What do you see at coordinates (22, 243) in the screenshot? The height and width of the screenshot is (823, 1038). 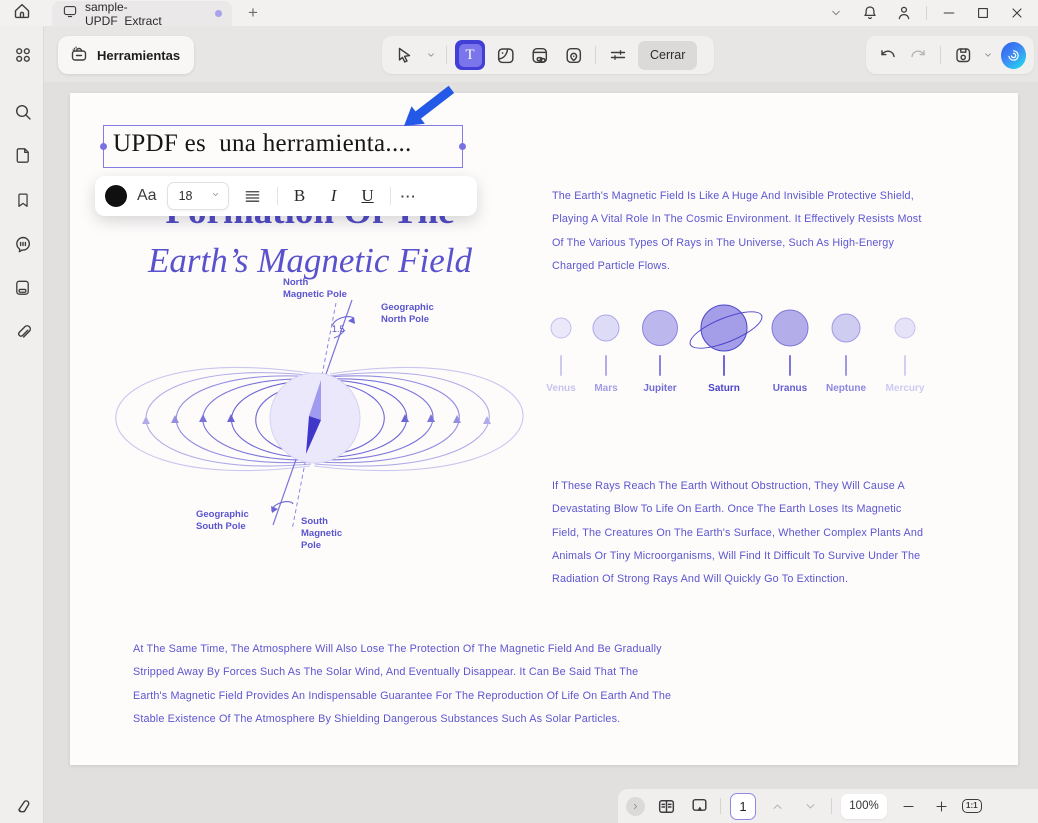 I see `comments-icon` at bounding box center [22, 243].